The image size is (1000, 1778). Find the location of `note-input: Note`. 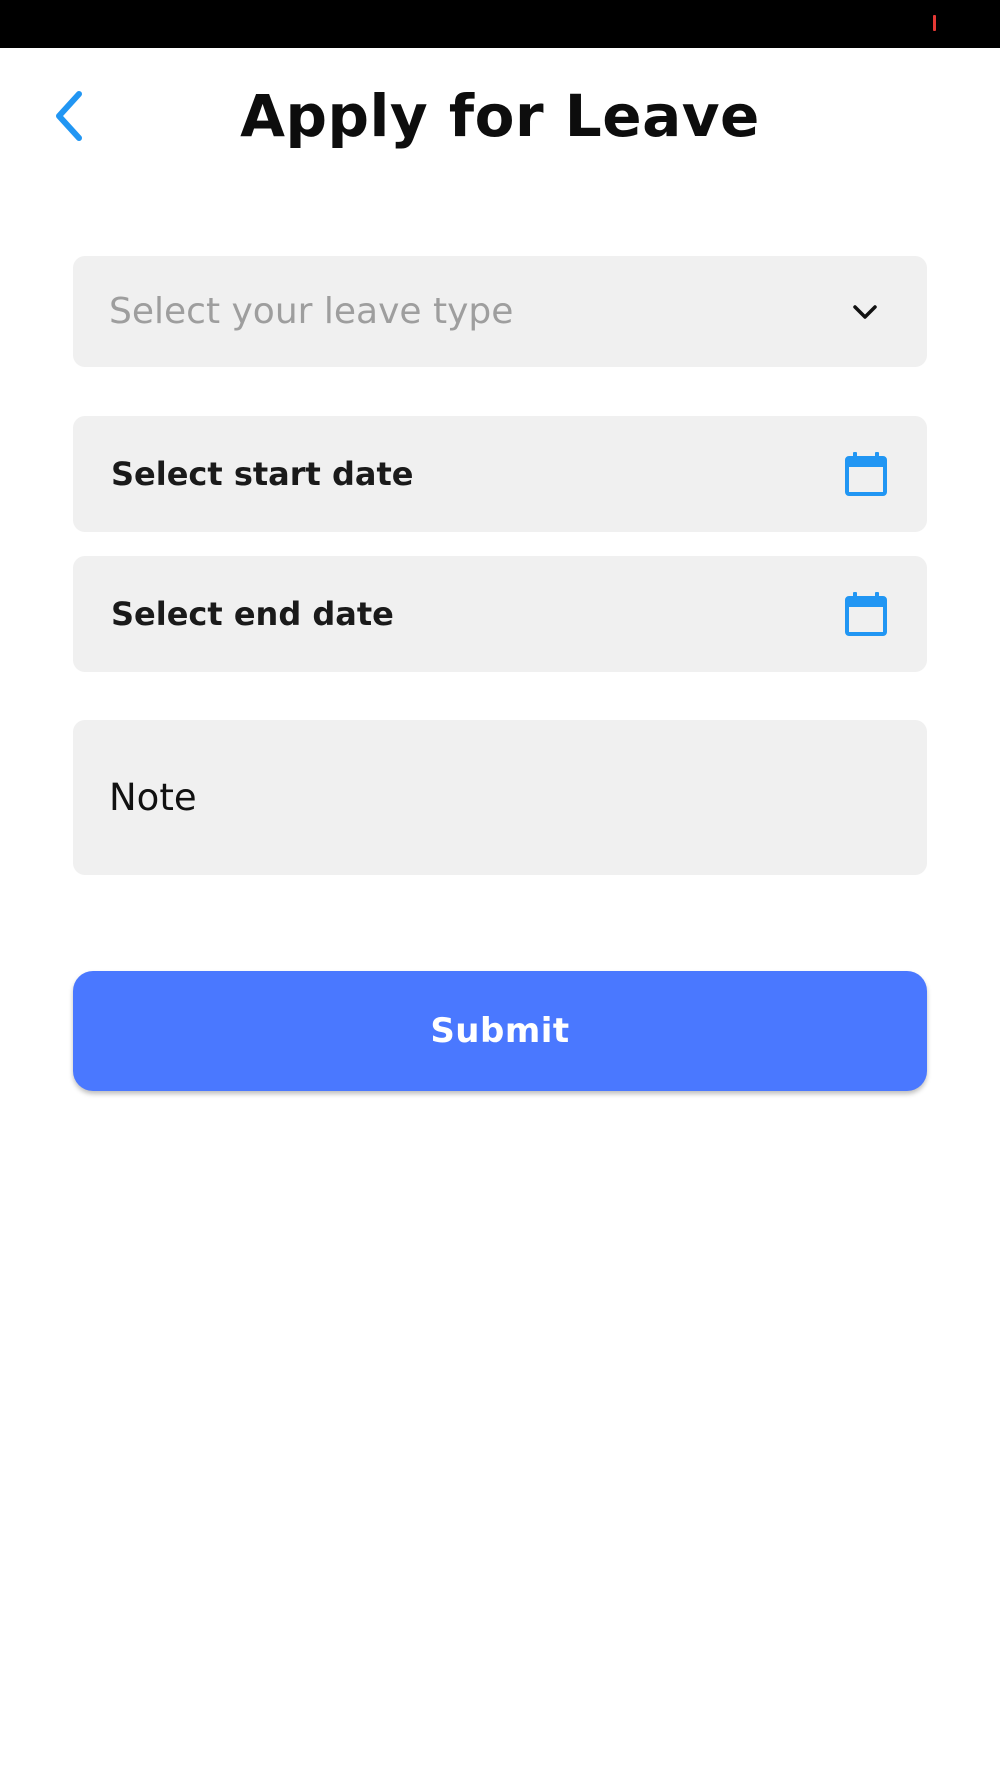

note-input: Note is located at coordinates (500, 797).